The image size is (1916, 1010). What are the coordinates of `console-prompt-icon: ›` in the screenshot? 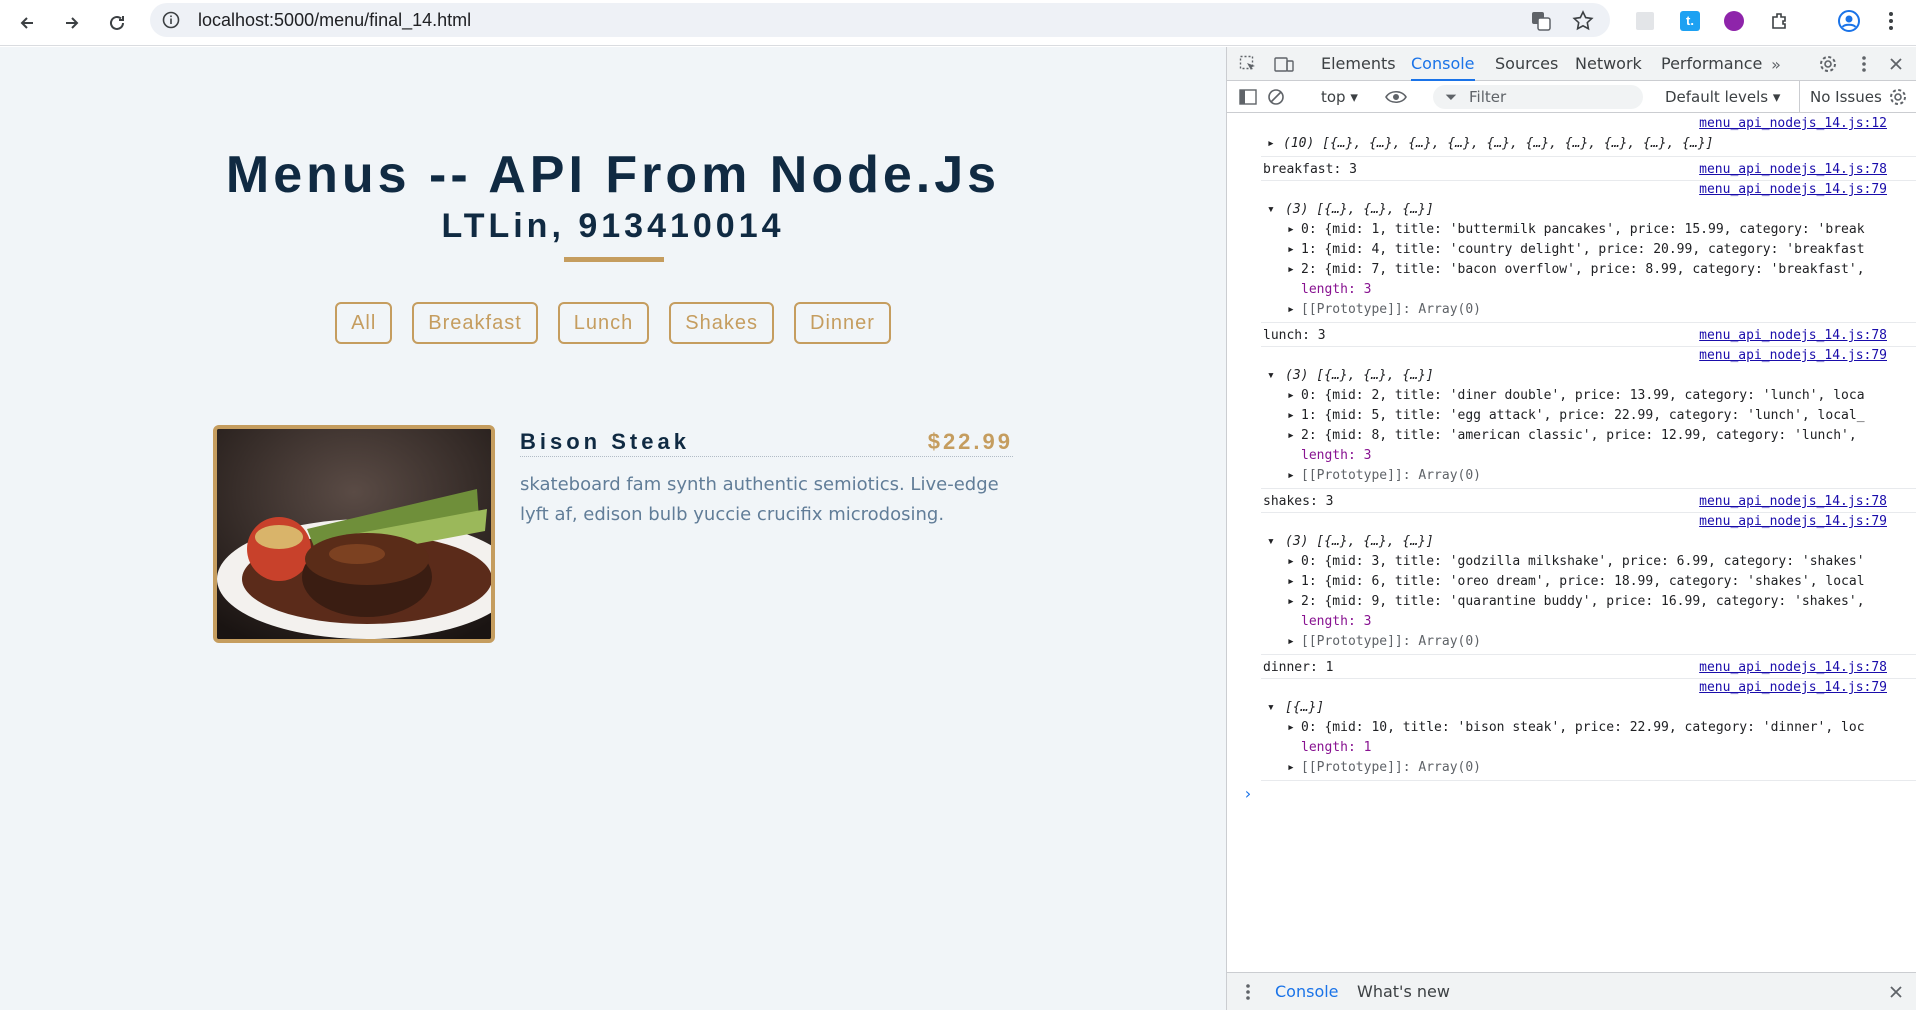 It's located at (1248, 793).